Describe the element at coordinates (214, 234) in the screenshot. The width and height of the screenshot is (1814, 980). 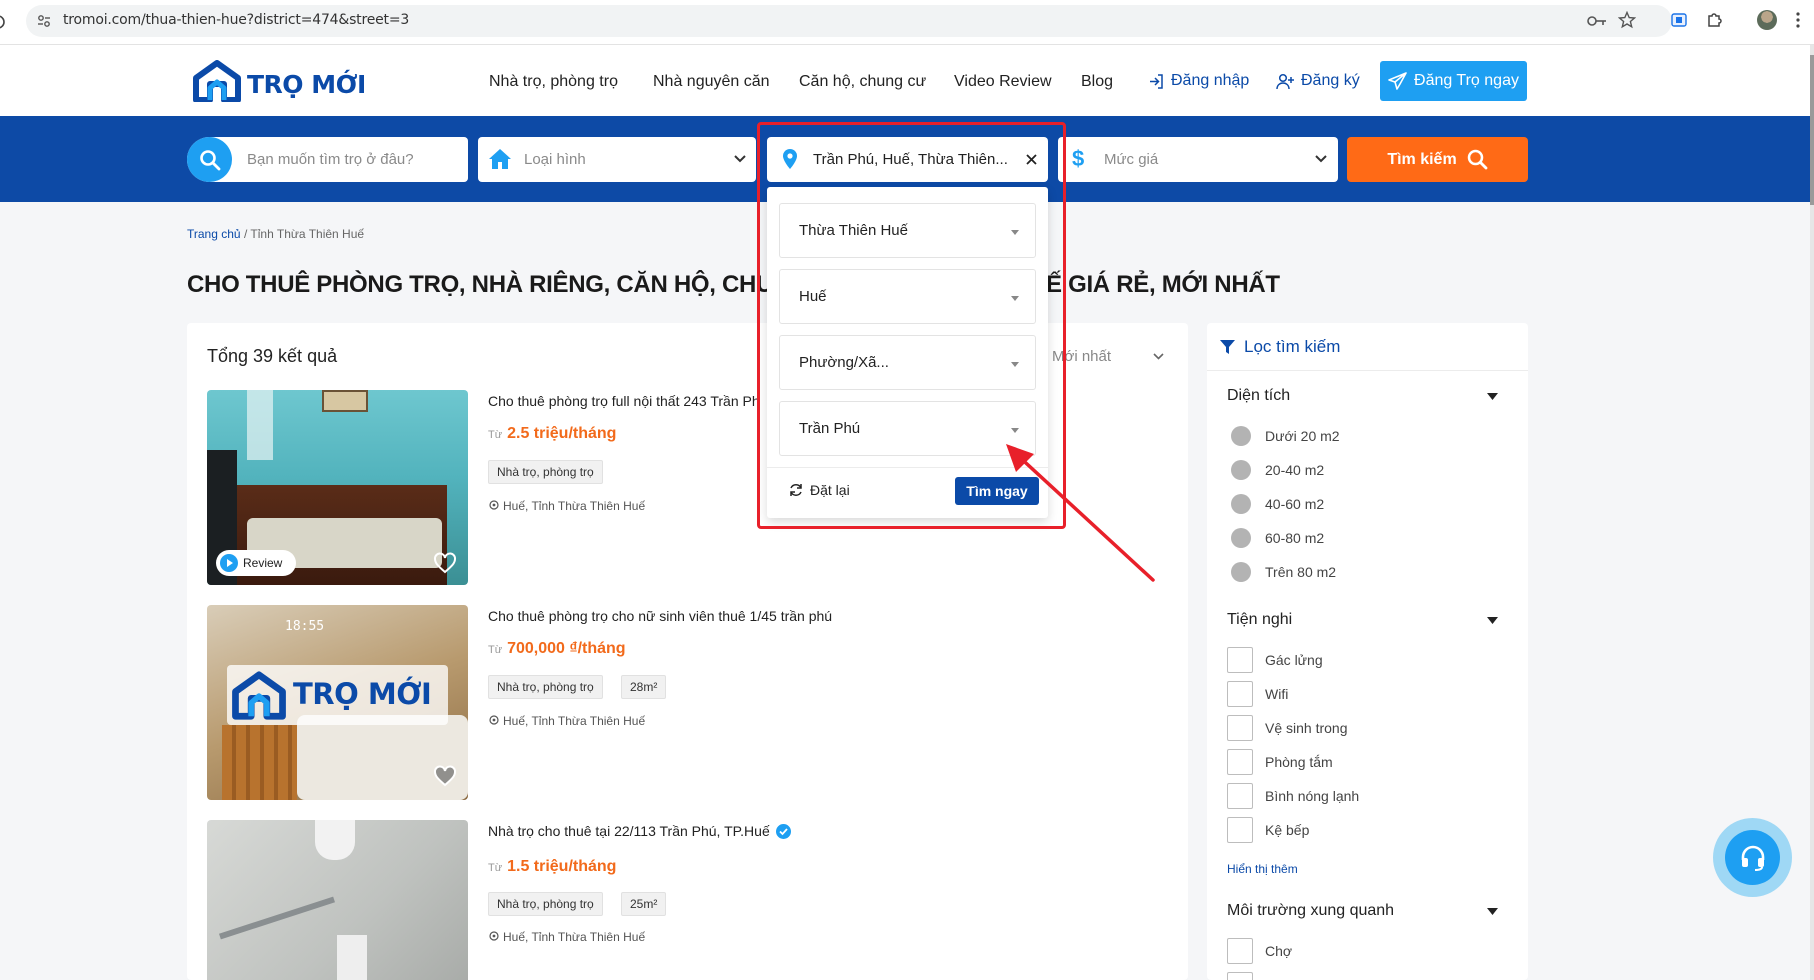
I see `breadcrumb-home: Trang chủ` at that location.